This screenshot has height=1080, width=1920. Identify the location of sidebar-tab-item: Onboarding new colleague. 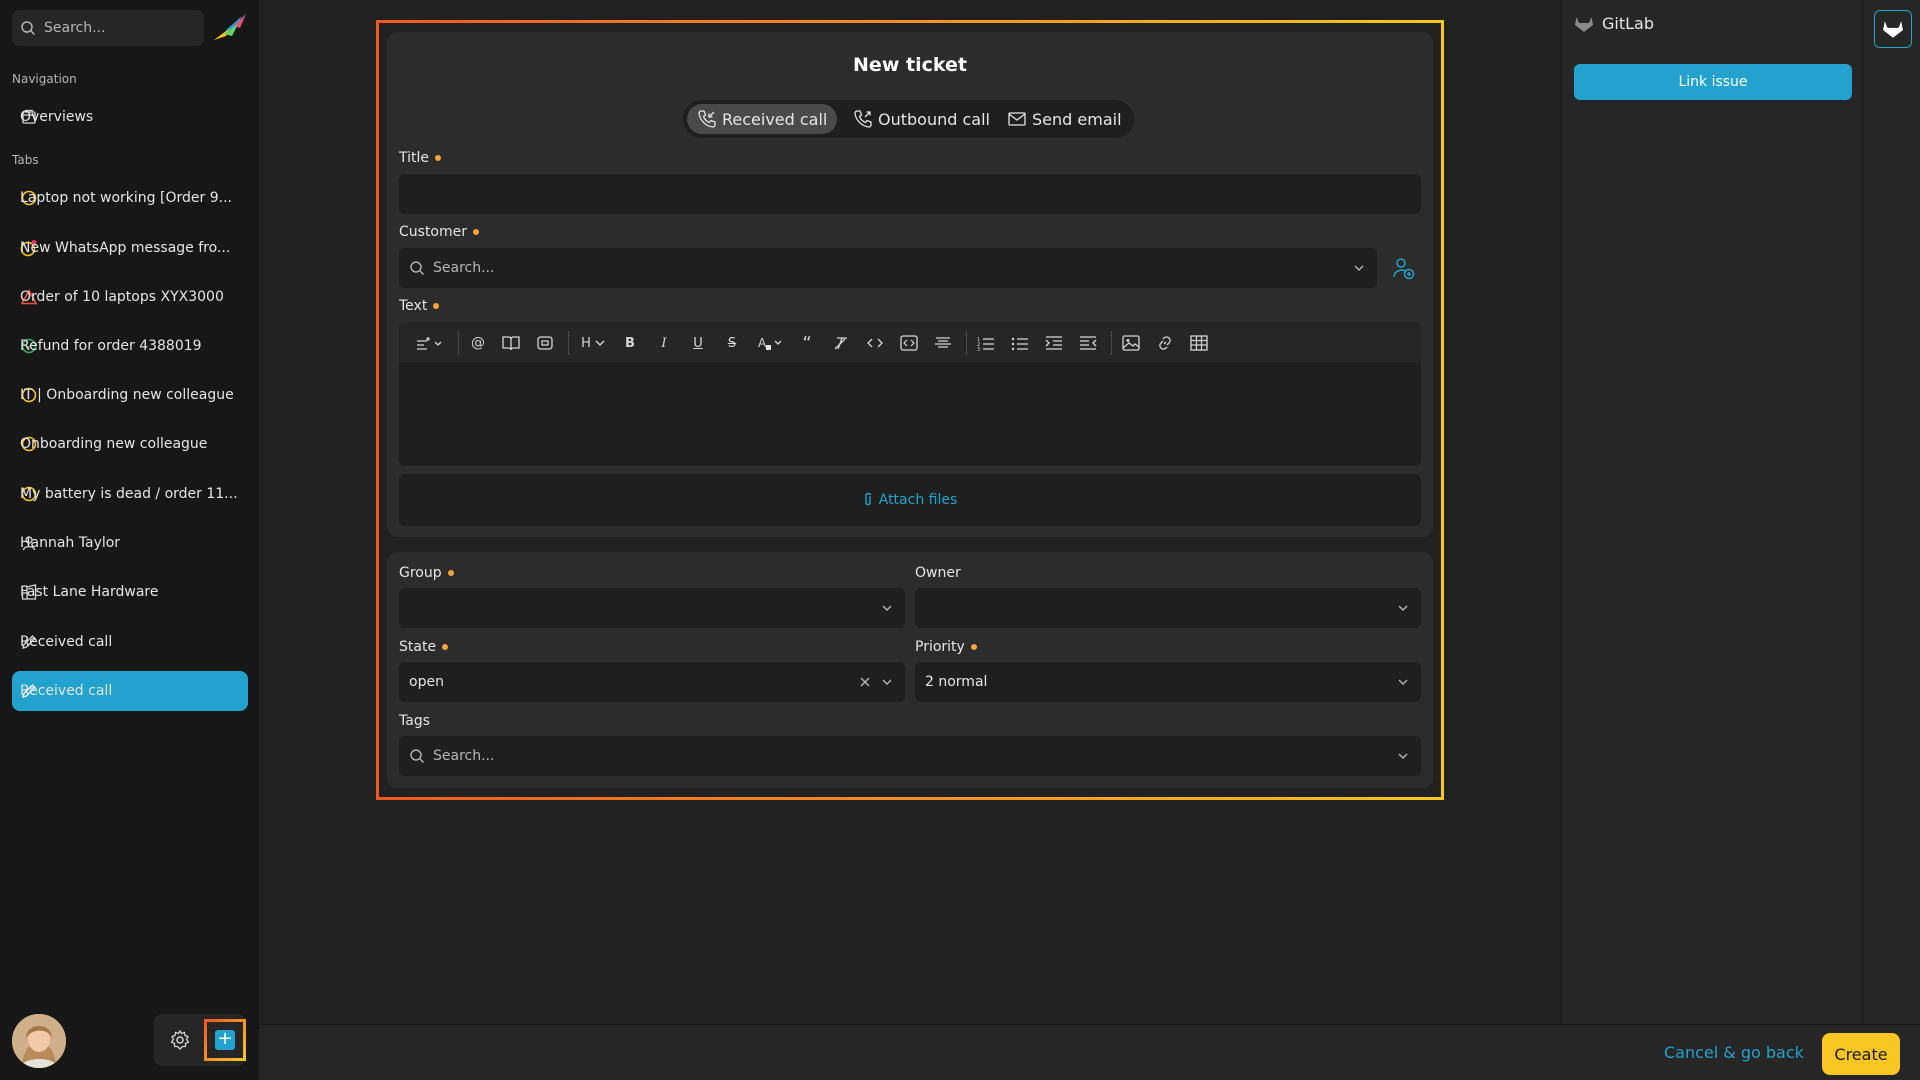
(130, 444).